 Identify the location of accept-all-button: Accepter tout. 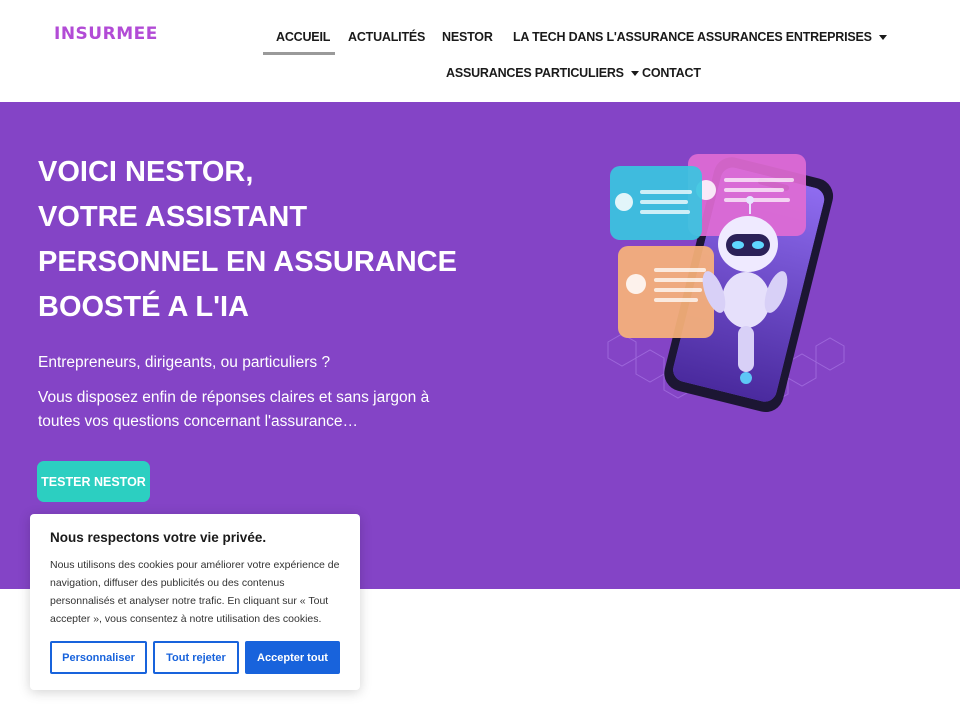
(292, 657).